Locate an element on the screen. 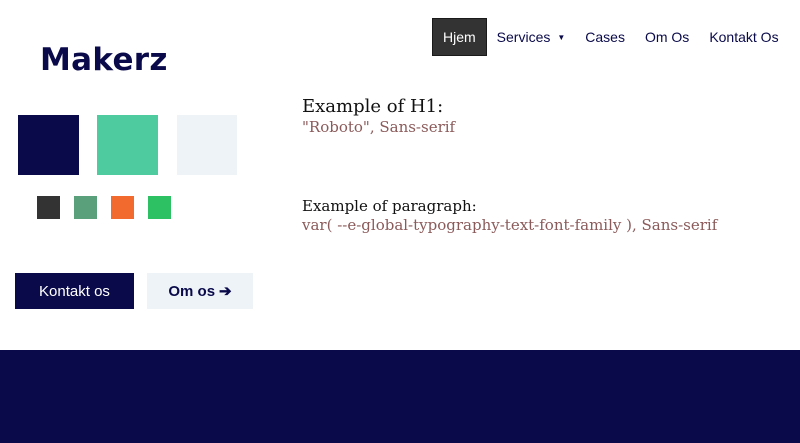 This screenshot has height=443, width=800. logo: Makerz is located at coordinates (104, 60).